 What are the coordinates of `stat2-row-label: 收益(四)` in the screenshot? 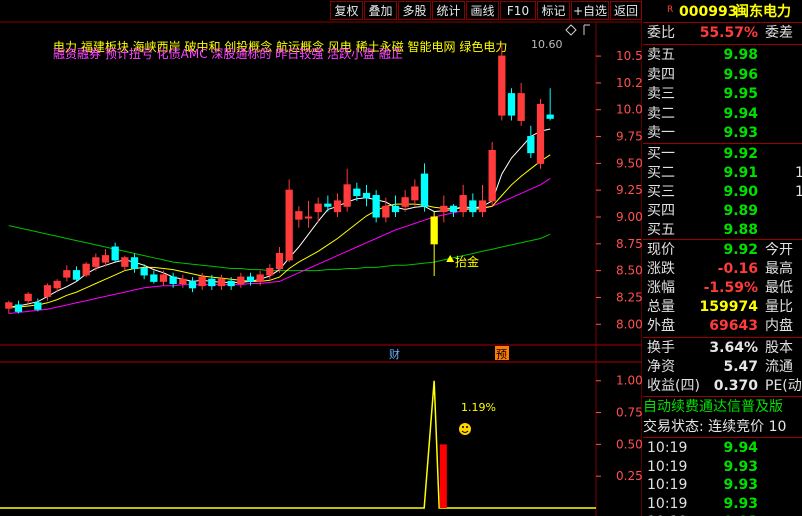 It's located at (673, 386).